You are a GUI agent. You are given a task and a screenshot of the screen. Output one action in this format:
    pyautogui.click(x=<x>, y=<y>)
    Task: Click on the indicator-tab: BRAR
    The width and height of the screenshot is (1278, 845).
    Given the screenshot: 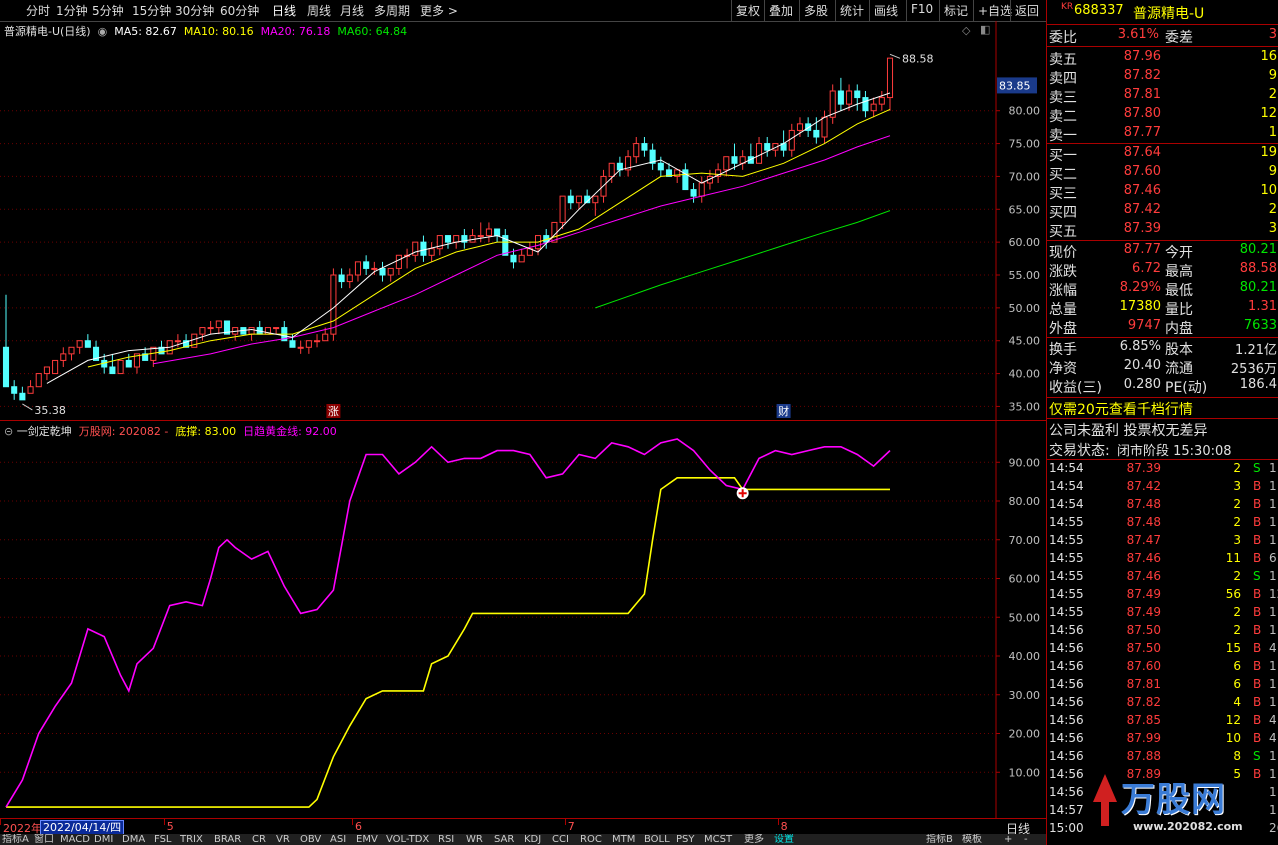 What is the action you would take?
    pyautogui.click(x=227, y=839)
    